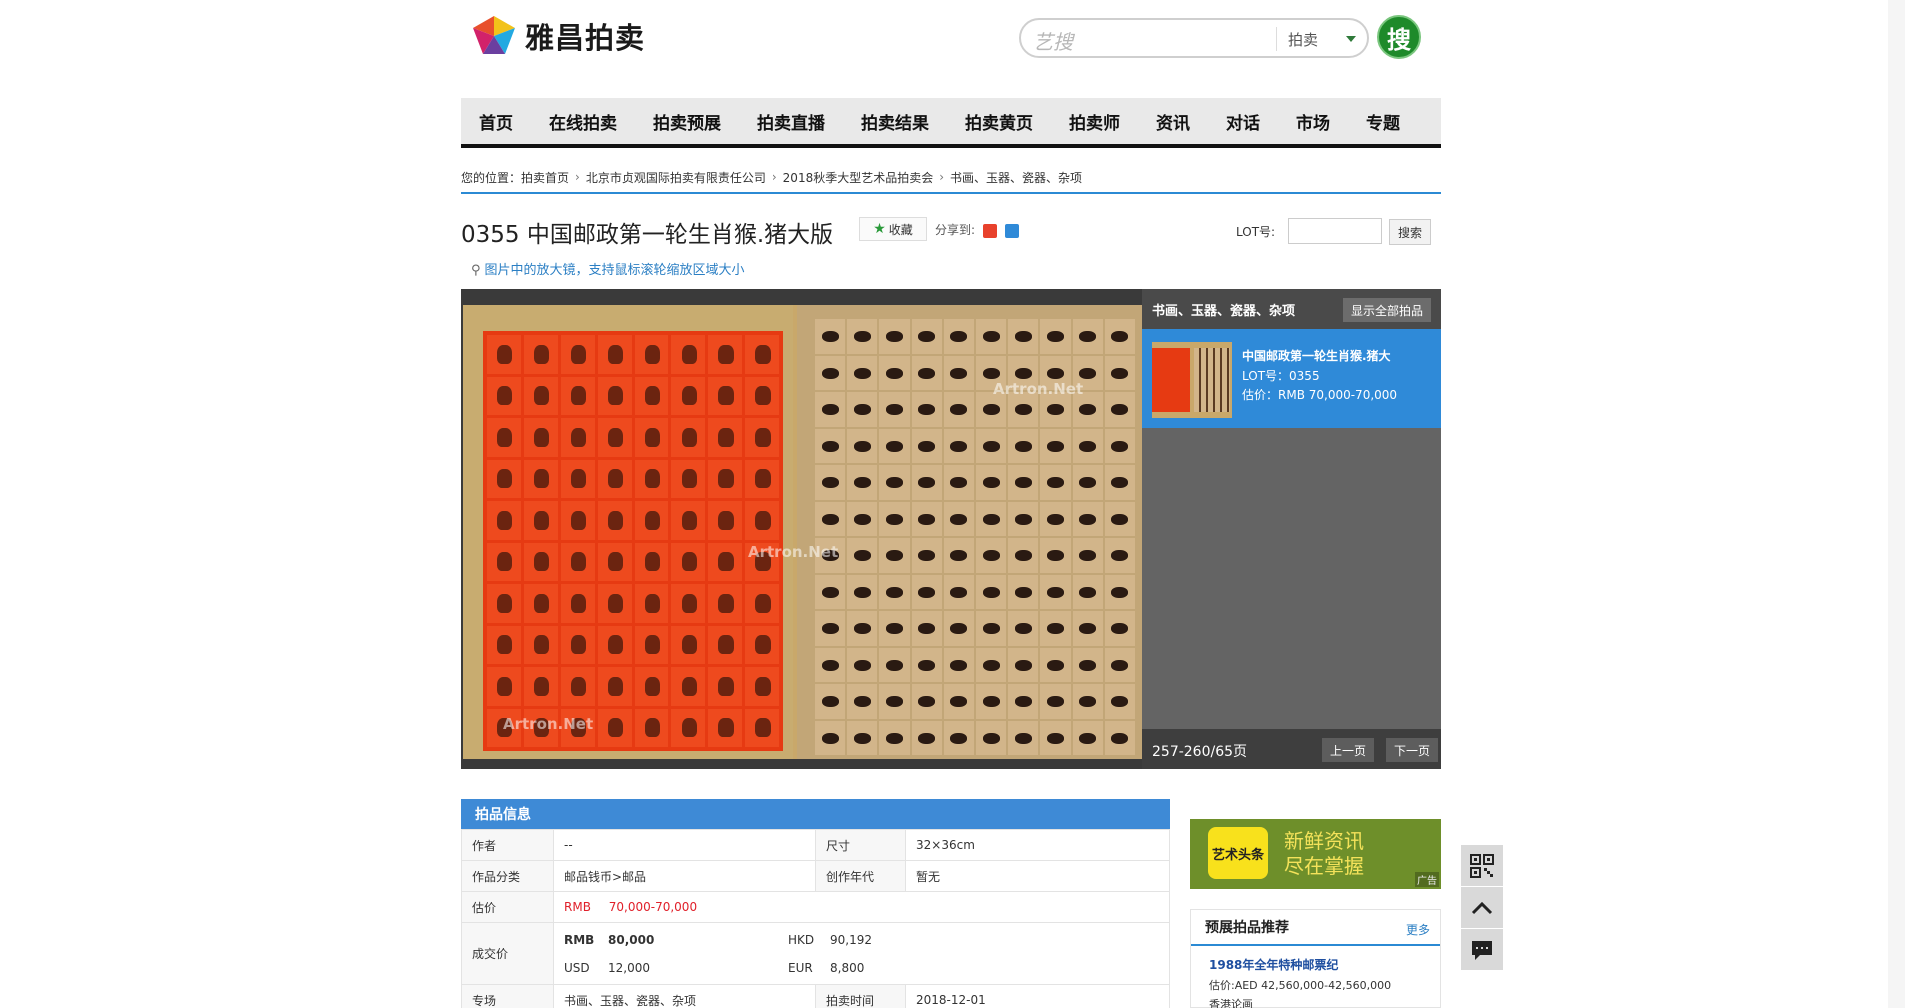 Image resolution: width=1905 pixels, height=1008 pixels. I want to click on search-button: 搜, so click(1399, 37).